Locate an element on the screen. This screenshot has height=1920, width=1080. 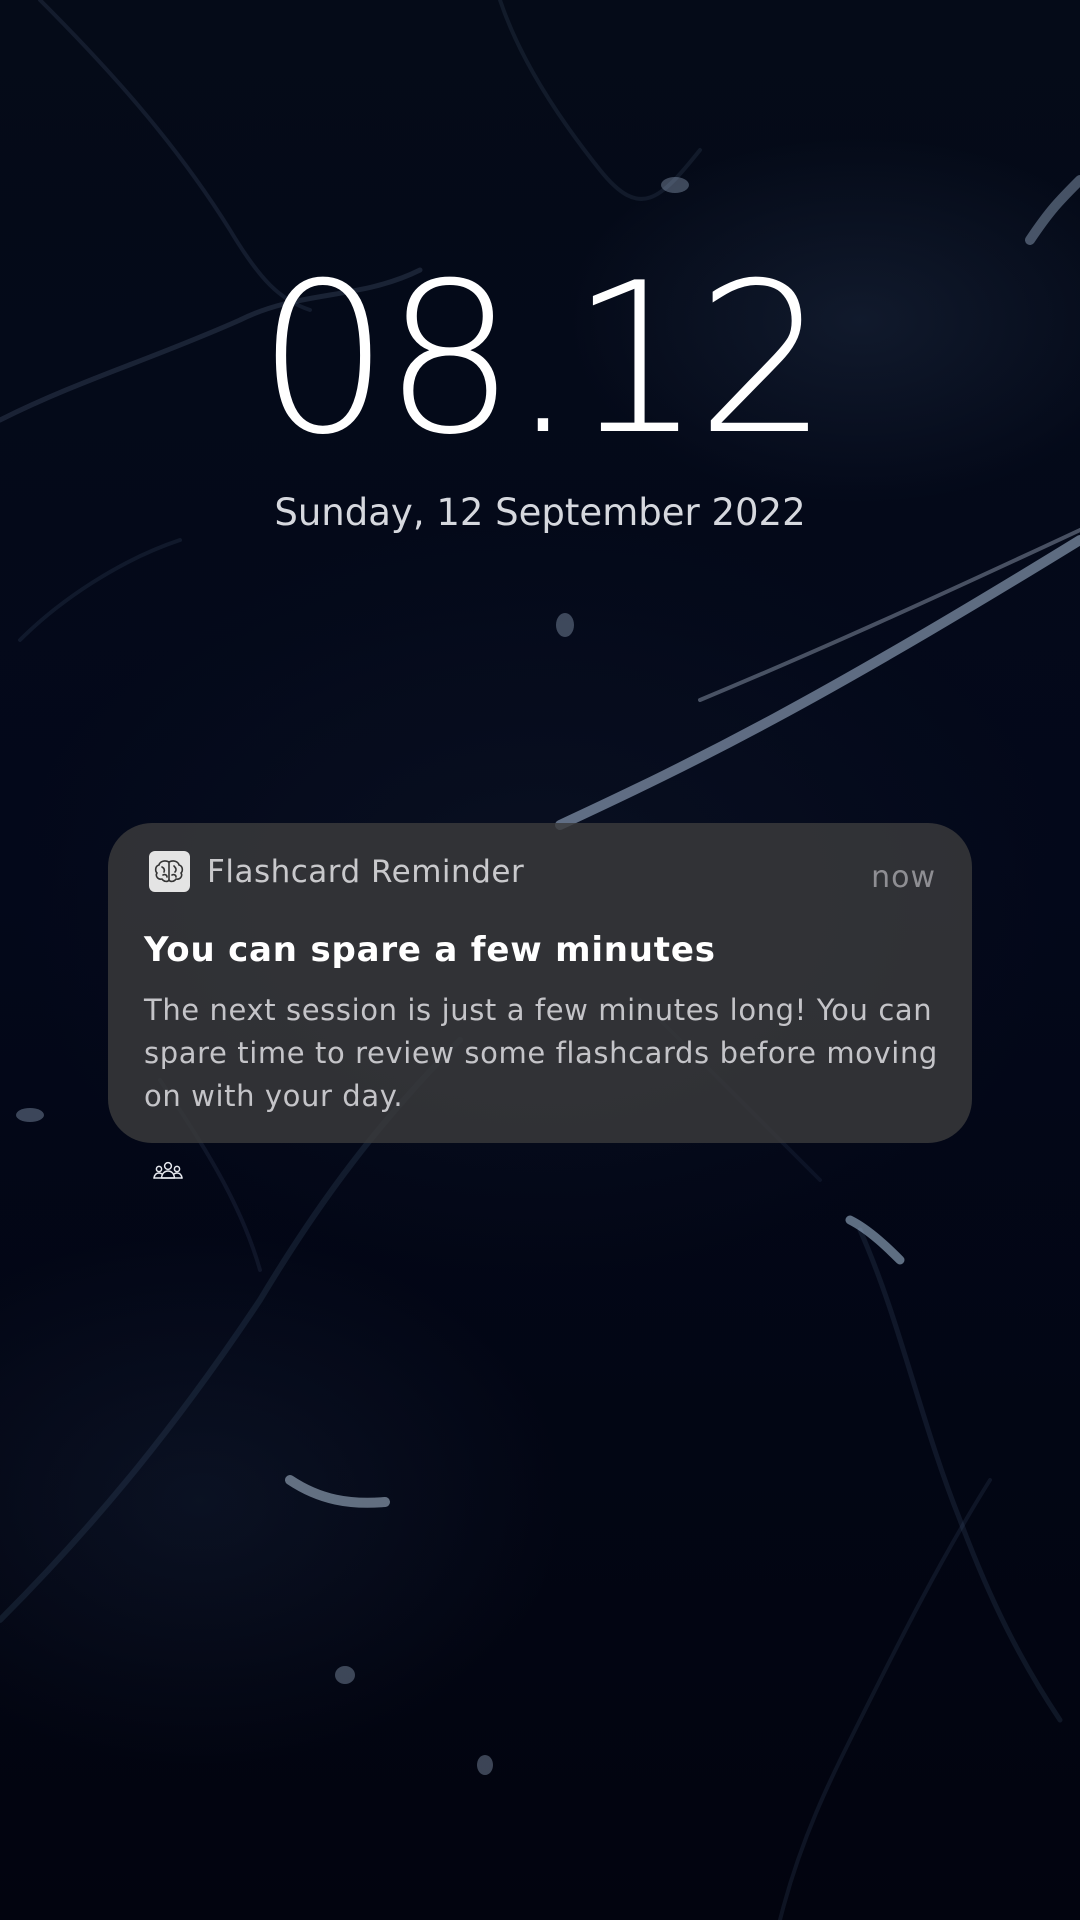
notification-title: You can spare a few minutes is located at coordinates (430, 950).